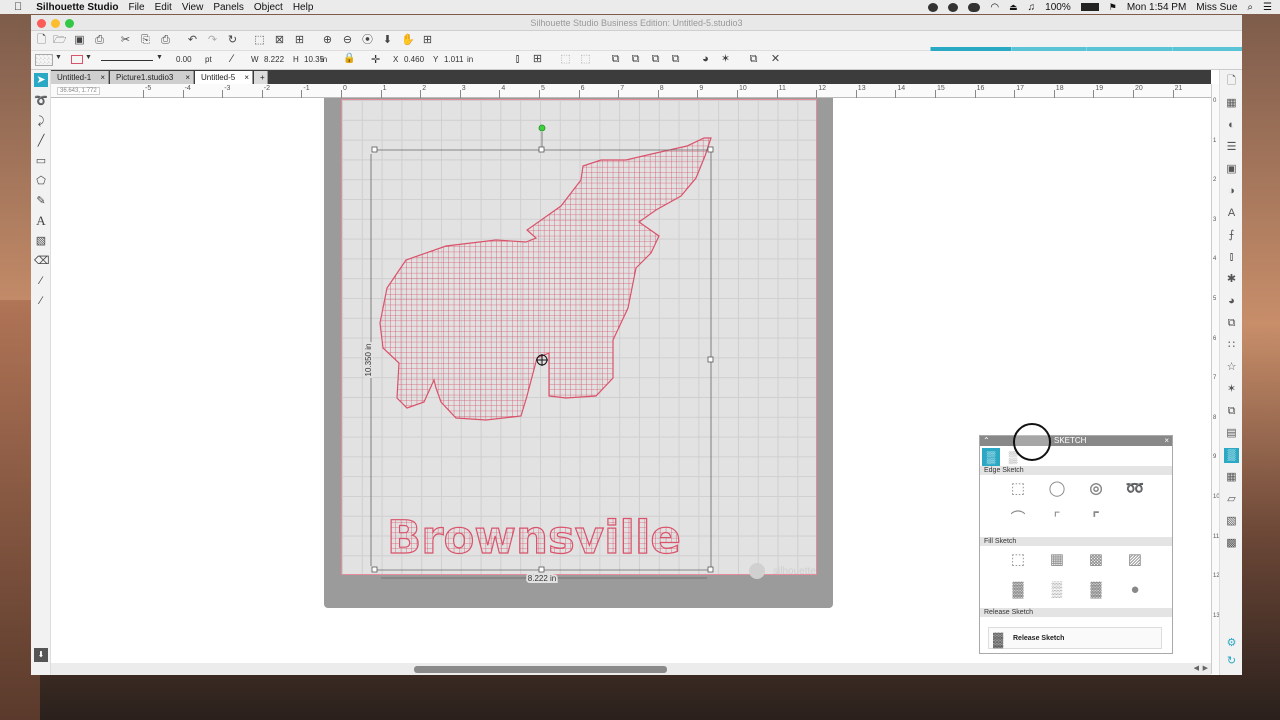  I want to click on zoom-in-icon: ⊕, so click(327, 40).